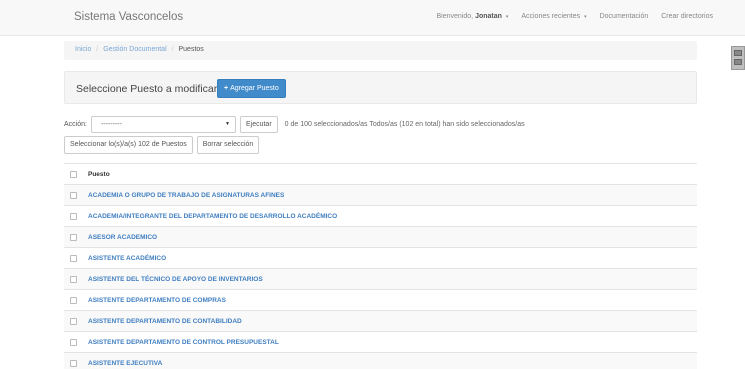  Describe the element at coordinates (73, 174) in the screenshot. I see `select-all-checkbox` at that location.